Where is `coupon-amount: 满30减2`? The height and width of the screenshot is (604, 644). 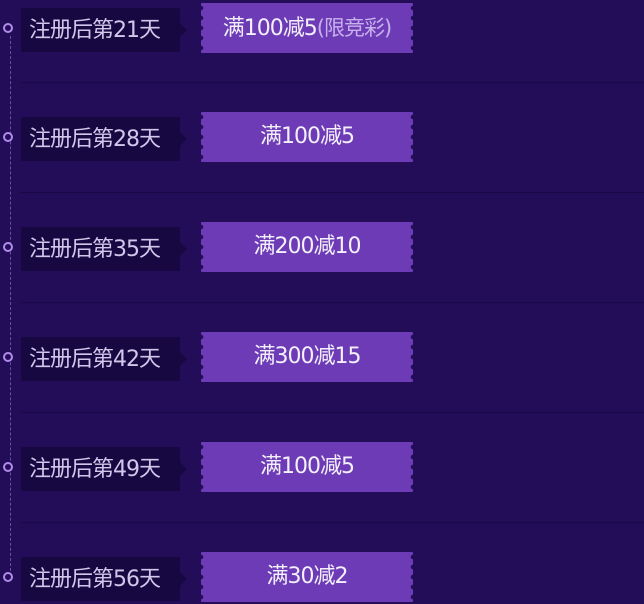
coupon-amount: 满30减2 is located at coordinates (307, 576).